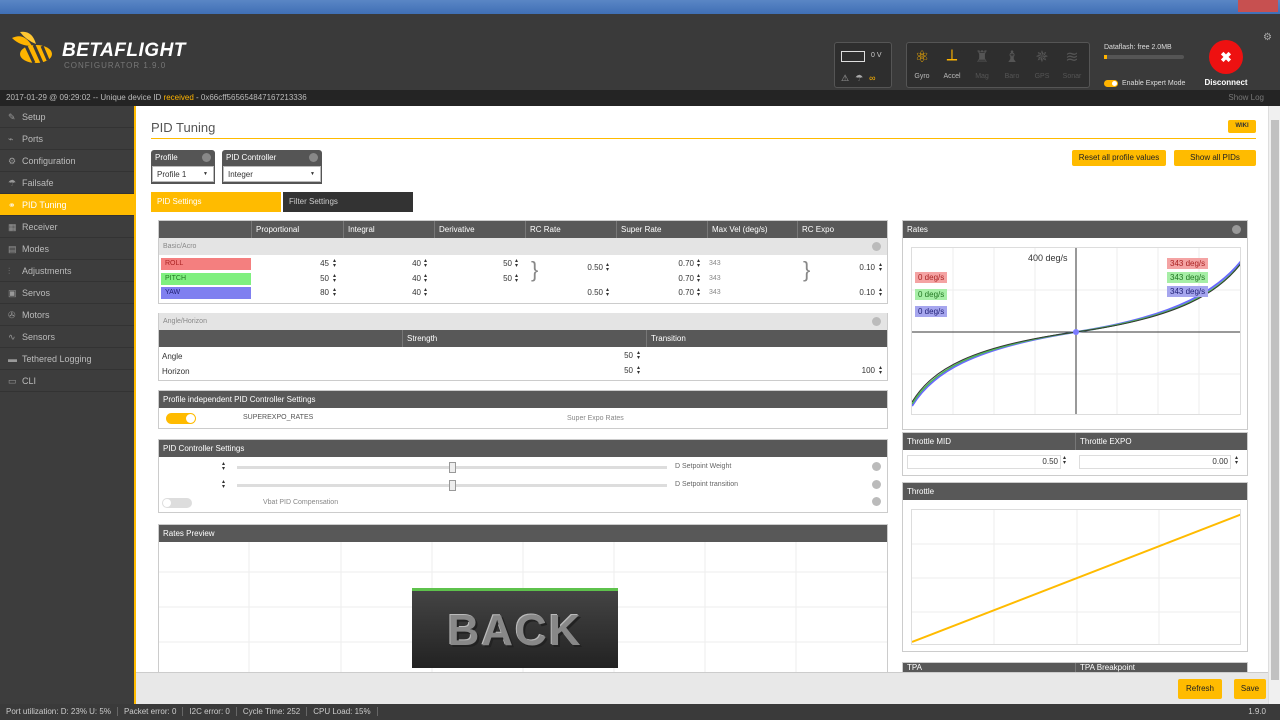 The height and width of the screenshot is (720, 1280). Describe the element at coordinates (518, 355) in the screenshot. I see `angle-strength-input: 50` at that location.